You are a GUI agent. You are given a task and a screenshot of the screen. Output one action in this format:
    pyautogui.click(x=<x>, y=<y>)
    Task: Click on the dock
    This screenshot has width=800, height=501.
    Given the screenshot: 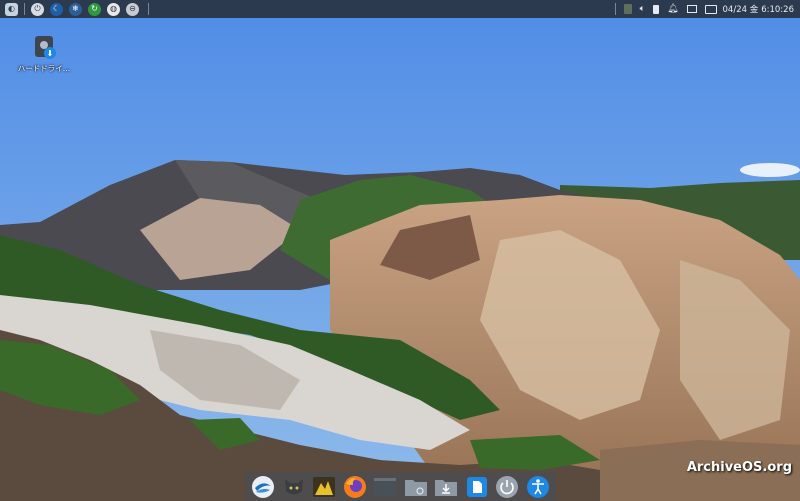 What is the action you would take?
    pyautogui.click(x=400, y=486)
    